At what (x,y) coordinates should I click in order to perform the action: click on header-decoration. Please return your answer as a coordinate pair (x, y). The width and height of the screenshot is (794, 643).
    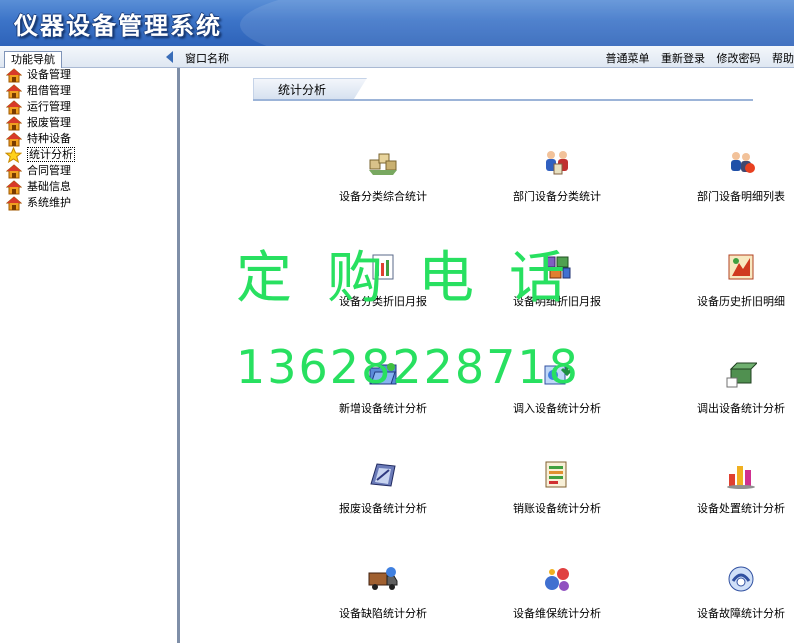
    Looking at the image, I should click on (517, 23).